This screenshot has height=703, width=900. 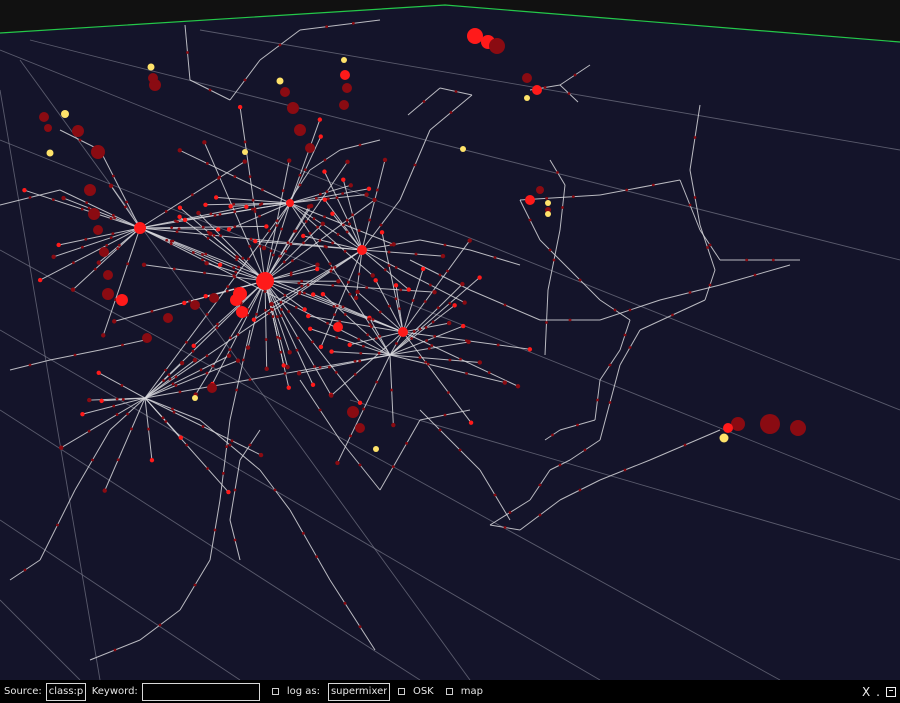 What do you see at coordinates (878, 692) in the screenshot?
I see `minimize-button: .` at bounding box center [878, 692].